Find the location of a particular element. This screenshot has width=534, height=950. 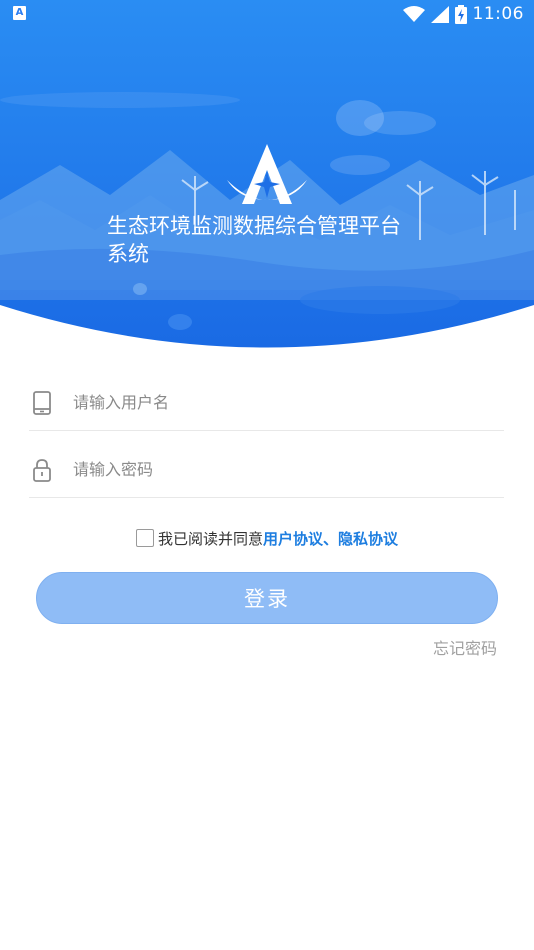

username-input is located at coordinates (283, 402).